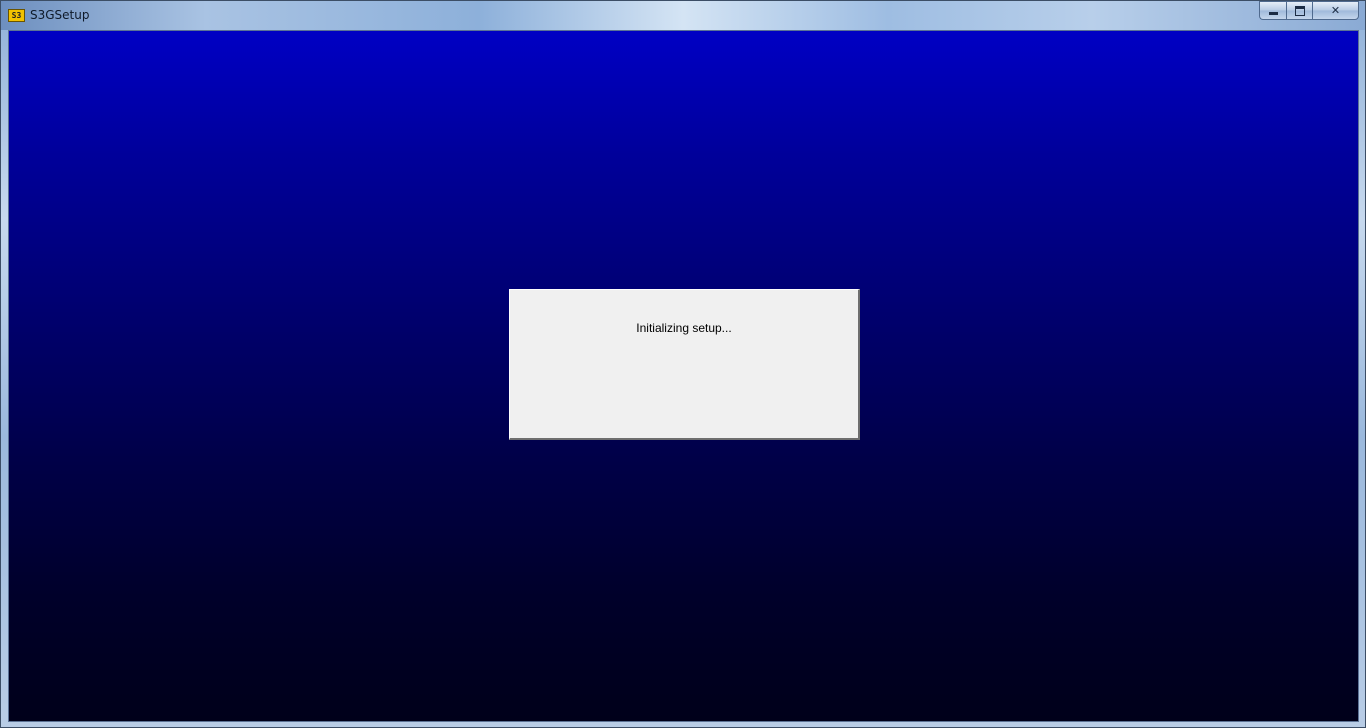 The width and height of the screenshot is (1366, 728). What do you see at coordinates (60, 15) in the screenshot?
I see `window-title: S3GSetup` at bounding box center [60, 15].